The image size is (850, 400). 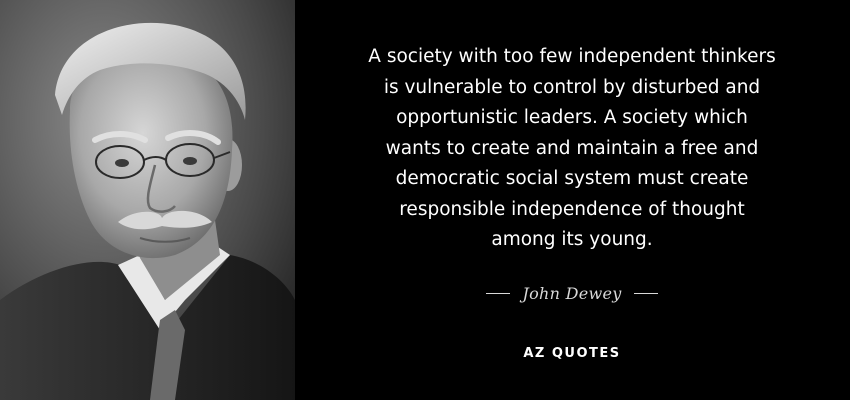 I want to click on author-name: John Dewey, so click(x=572, y=293).